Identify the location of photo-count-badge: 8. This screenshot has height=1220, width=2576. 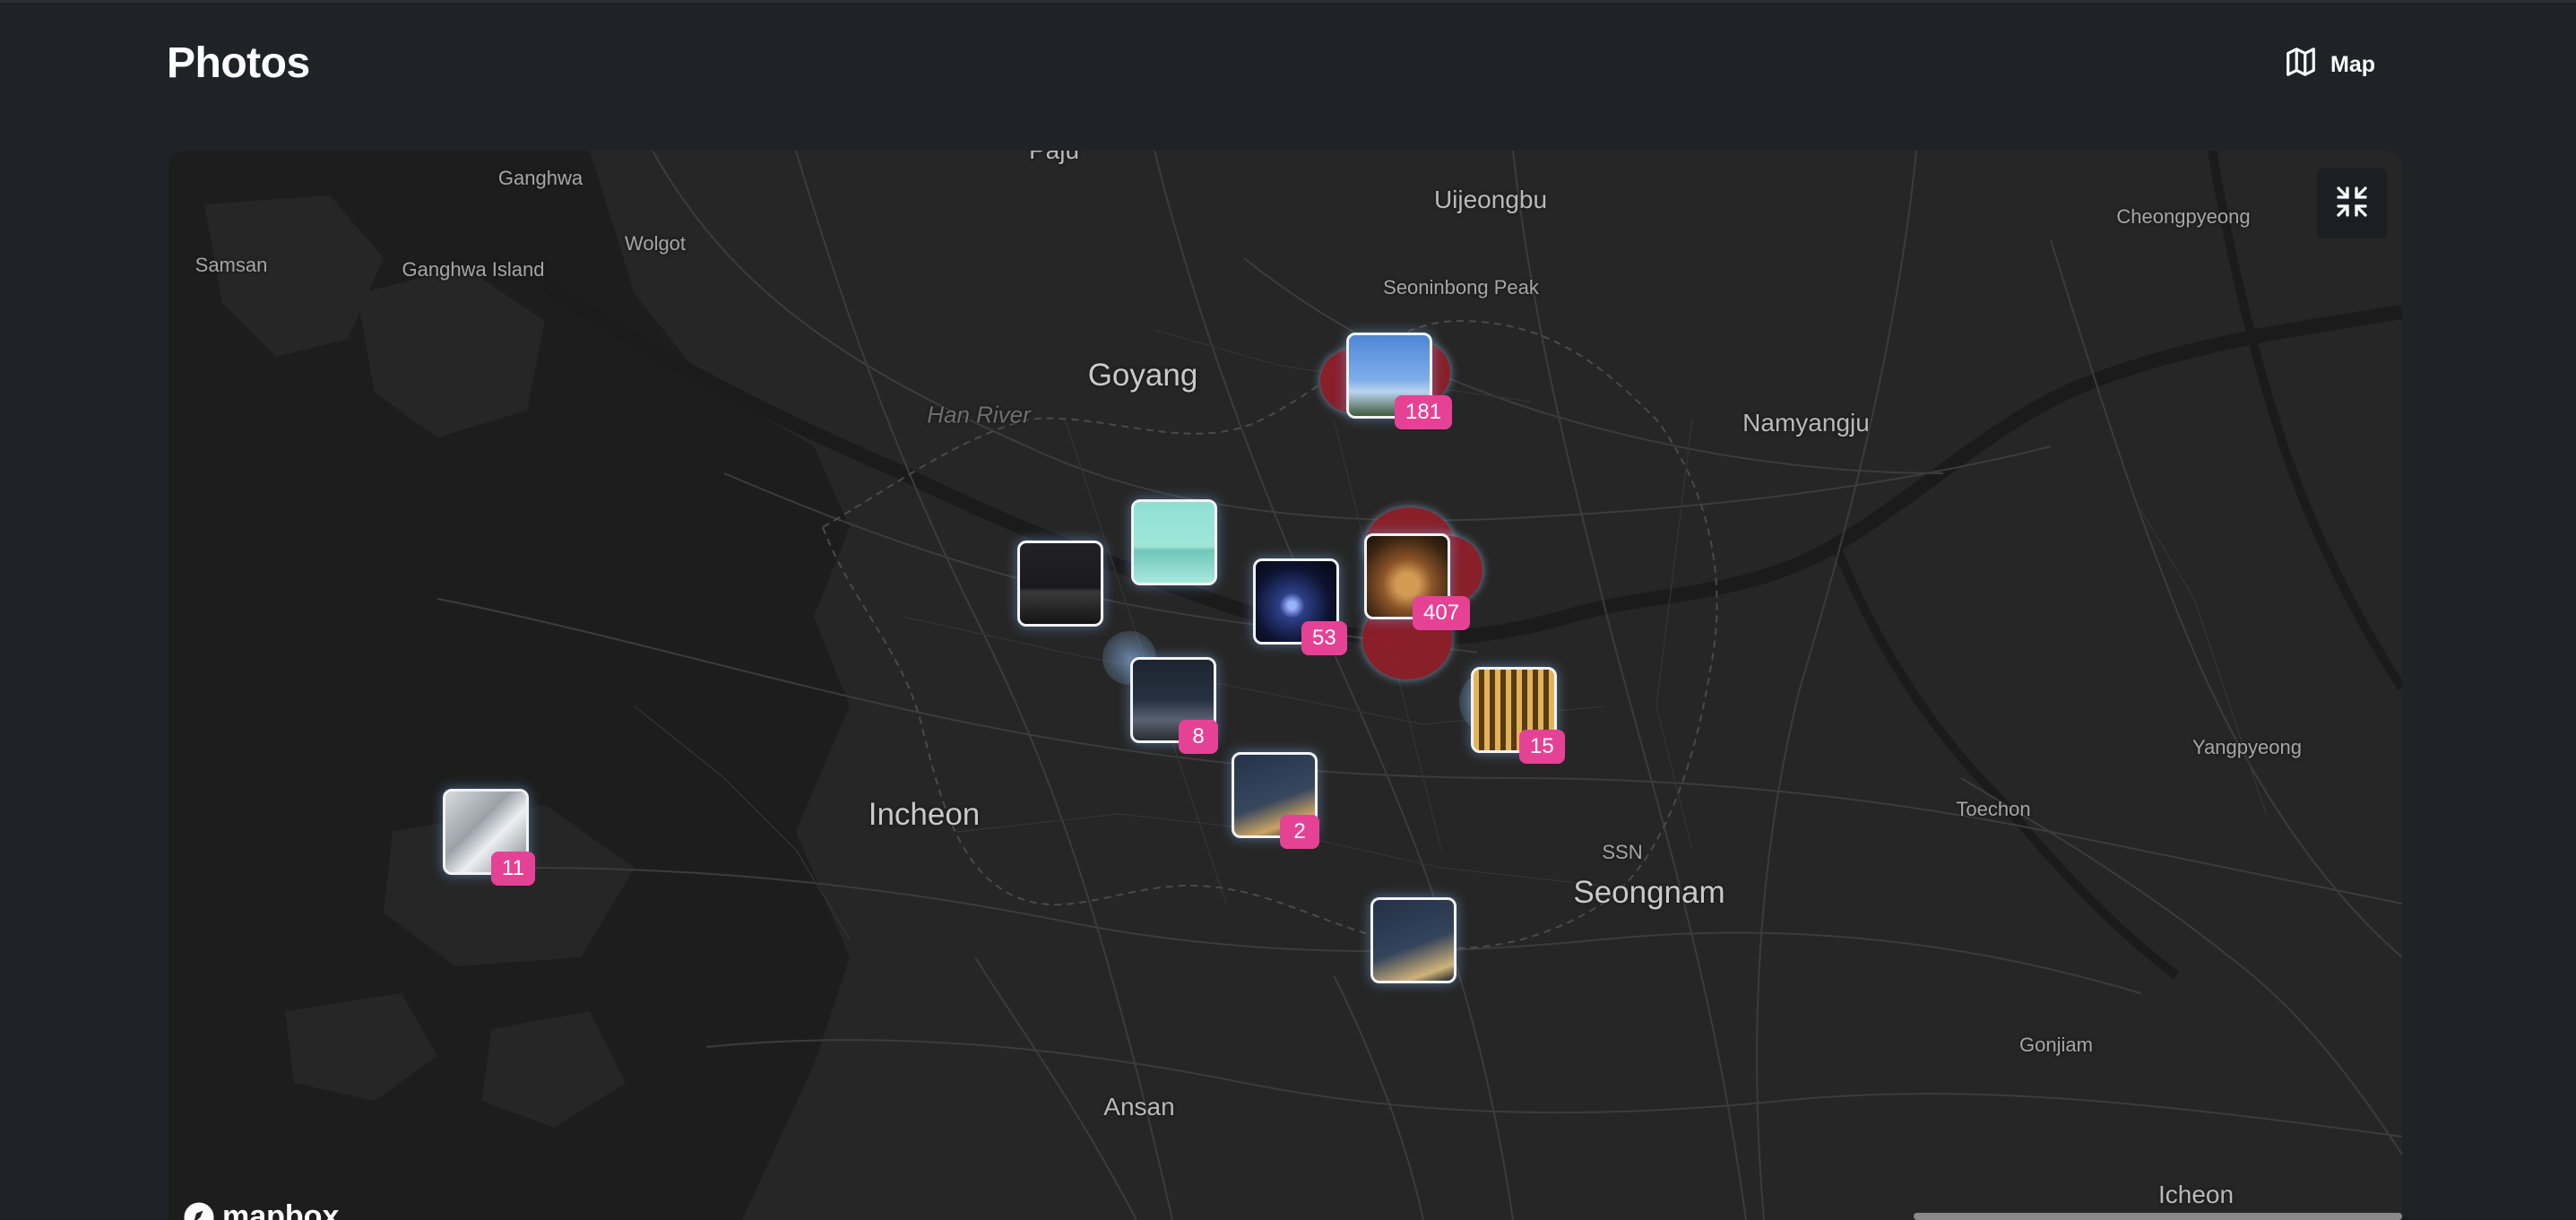
(1198, 737).